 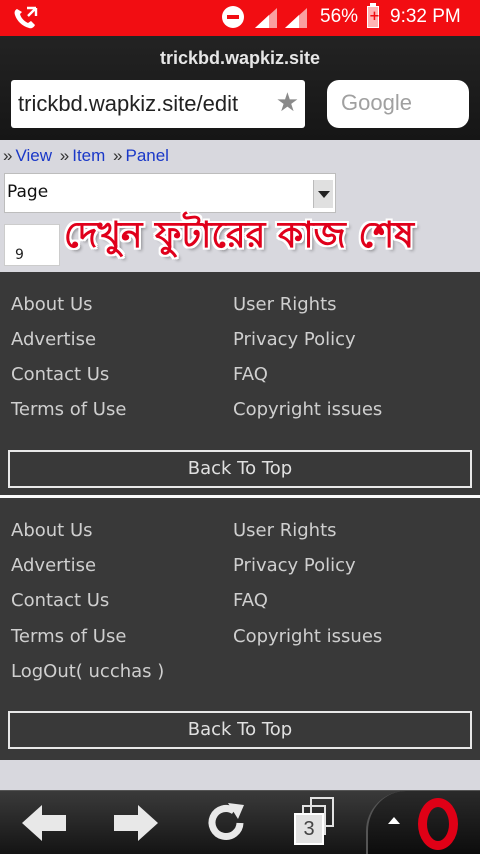 What do you see at coordinates (339, 16) in the screenshot?
I see `battery-percent: 56%` at bounding box center [339, 16].